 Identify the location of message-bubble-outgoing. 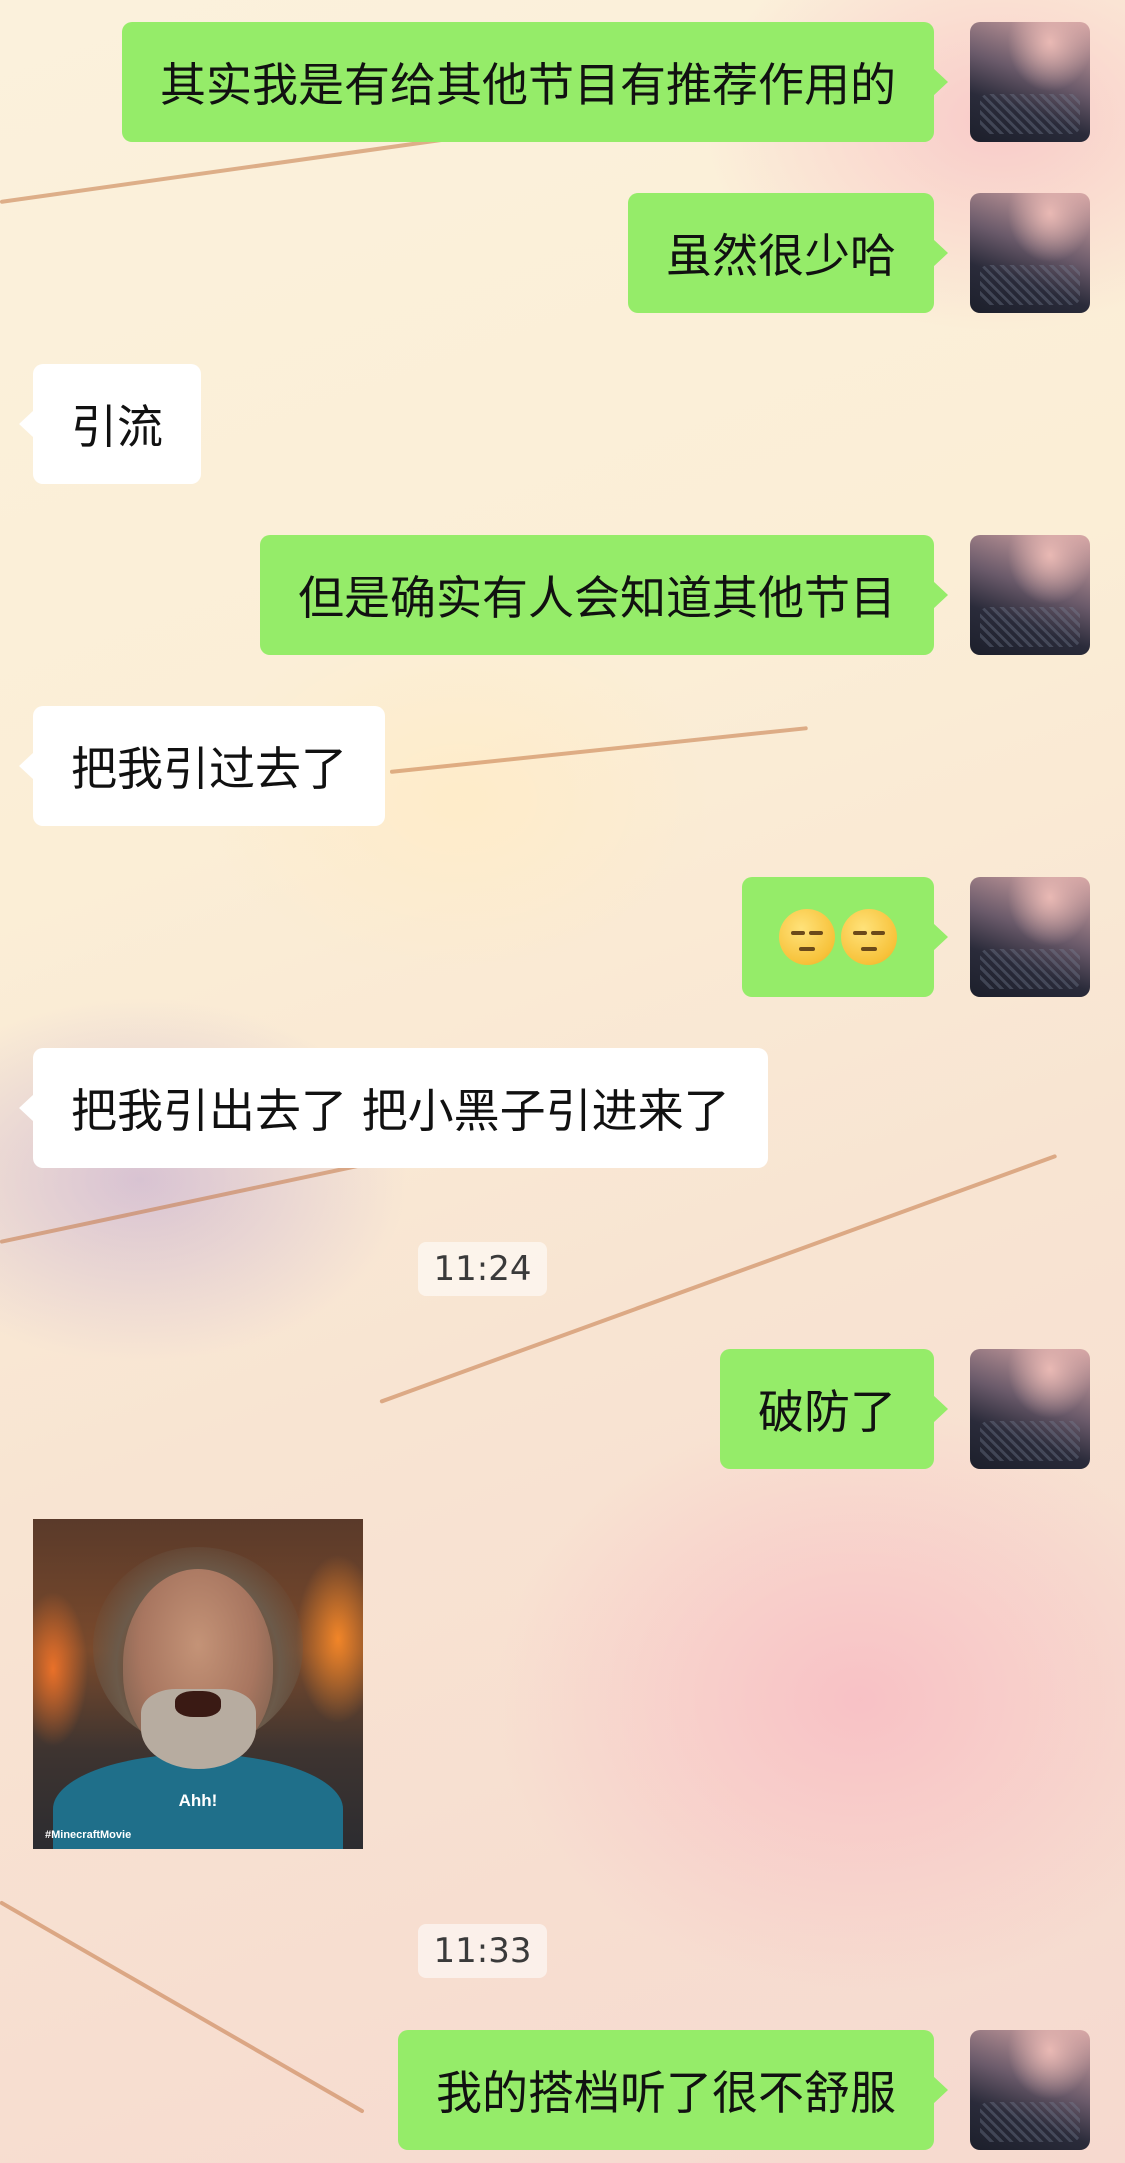
(845, 937).